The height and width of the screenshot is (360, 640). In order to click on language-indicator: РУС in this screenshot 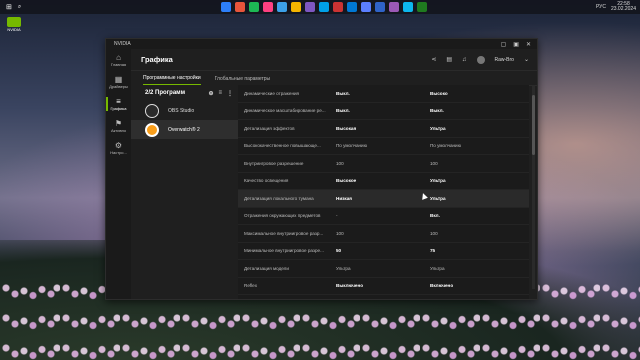, I will do `click(601, 7)`.